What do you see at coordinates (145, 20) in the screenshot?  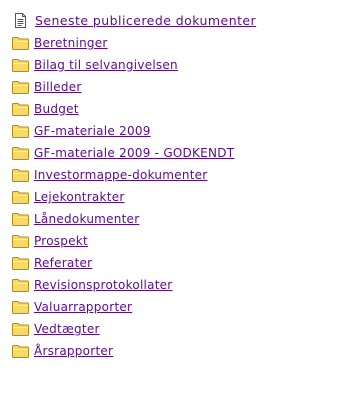 I see `latest-documents-link: Seneste publicerede dokumenter` at bounding box center [145, 20].